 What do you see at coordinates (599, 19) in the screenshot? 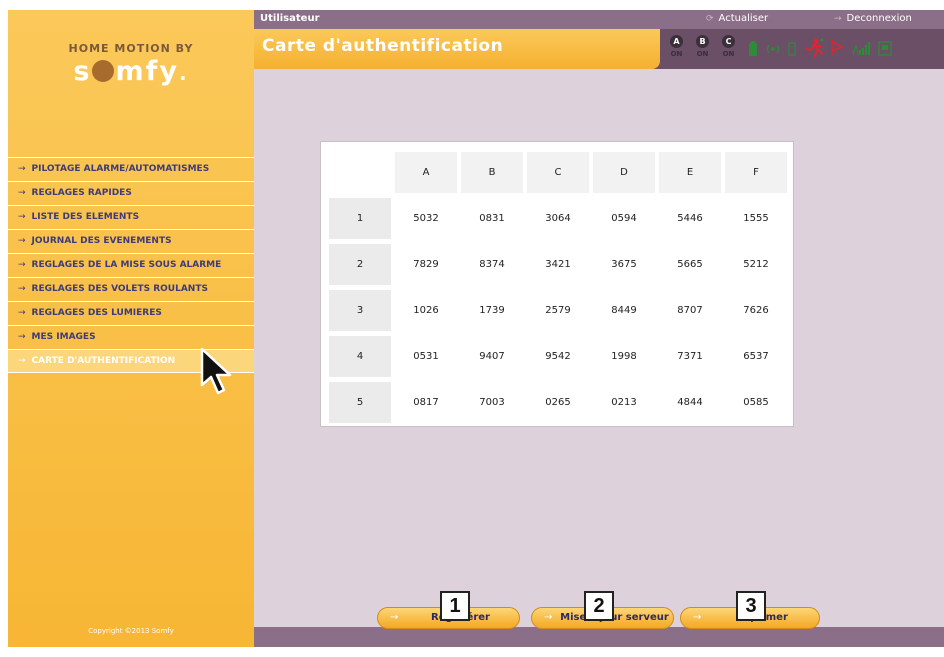
I see `user-bar: Utilisateur ⟳ Actualiser → Deconnexion` at bounding box center [599, 19].